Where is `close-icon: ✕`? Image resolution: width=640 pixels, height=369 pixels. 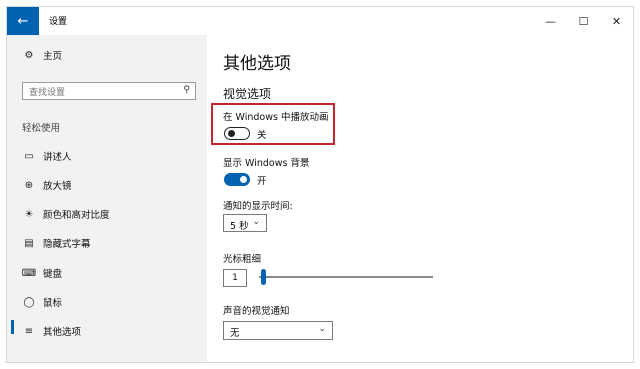
close-icon: ✕ is located at coordinates (616, 21).